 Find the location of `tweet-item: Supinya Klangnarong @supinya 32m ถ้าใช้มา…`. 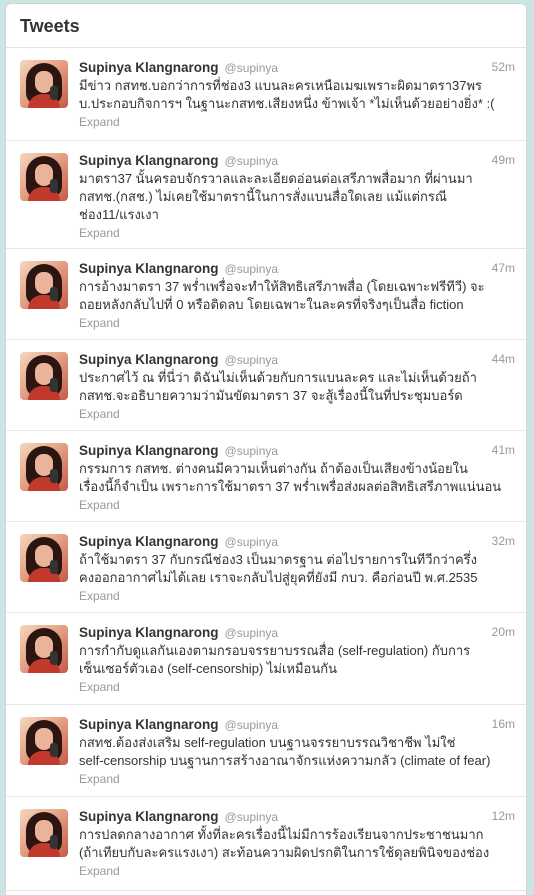

tweet-item: Supinya Klangnarong @supinya 32m ถ้าใช้มา… is located at coordinates (266, 567).